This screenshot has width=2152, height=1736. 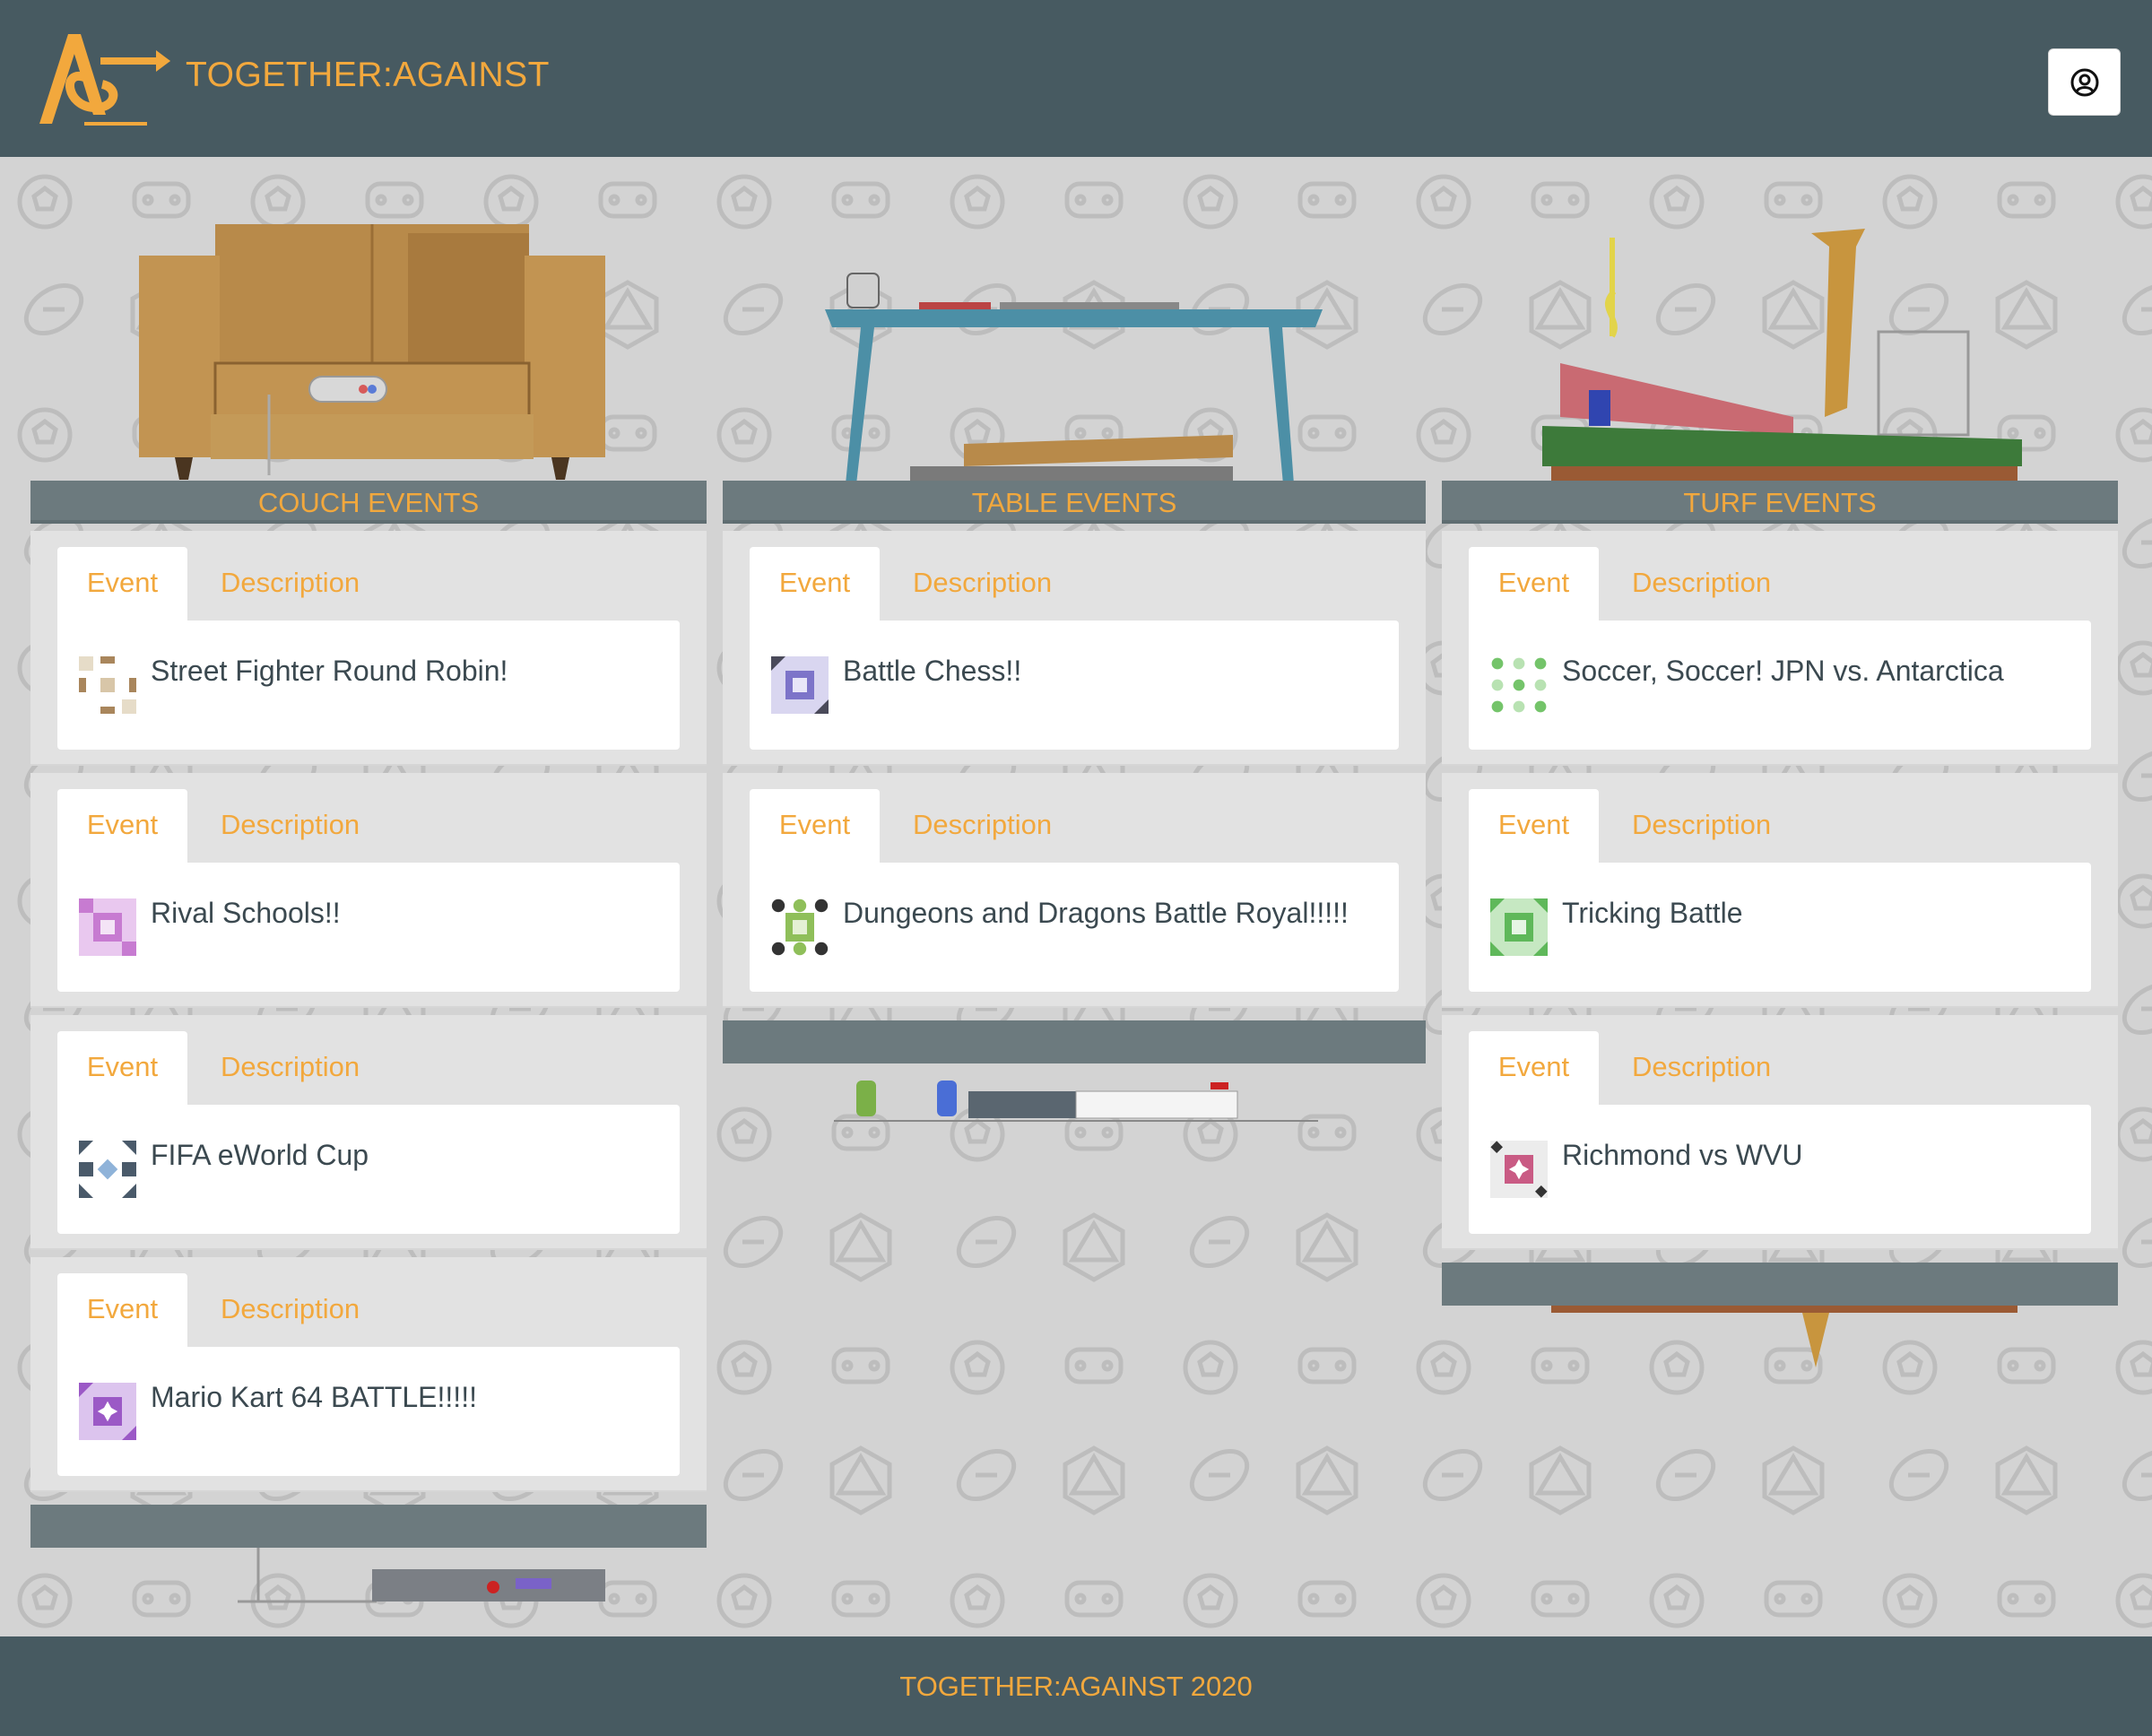 I want to click on event-body: Street Fighter Round Robin!, so click(x=368, y=686).